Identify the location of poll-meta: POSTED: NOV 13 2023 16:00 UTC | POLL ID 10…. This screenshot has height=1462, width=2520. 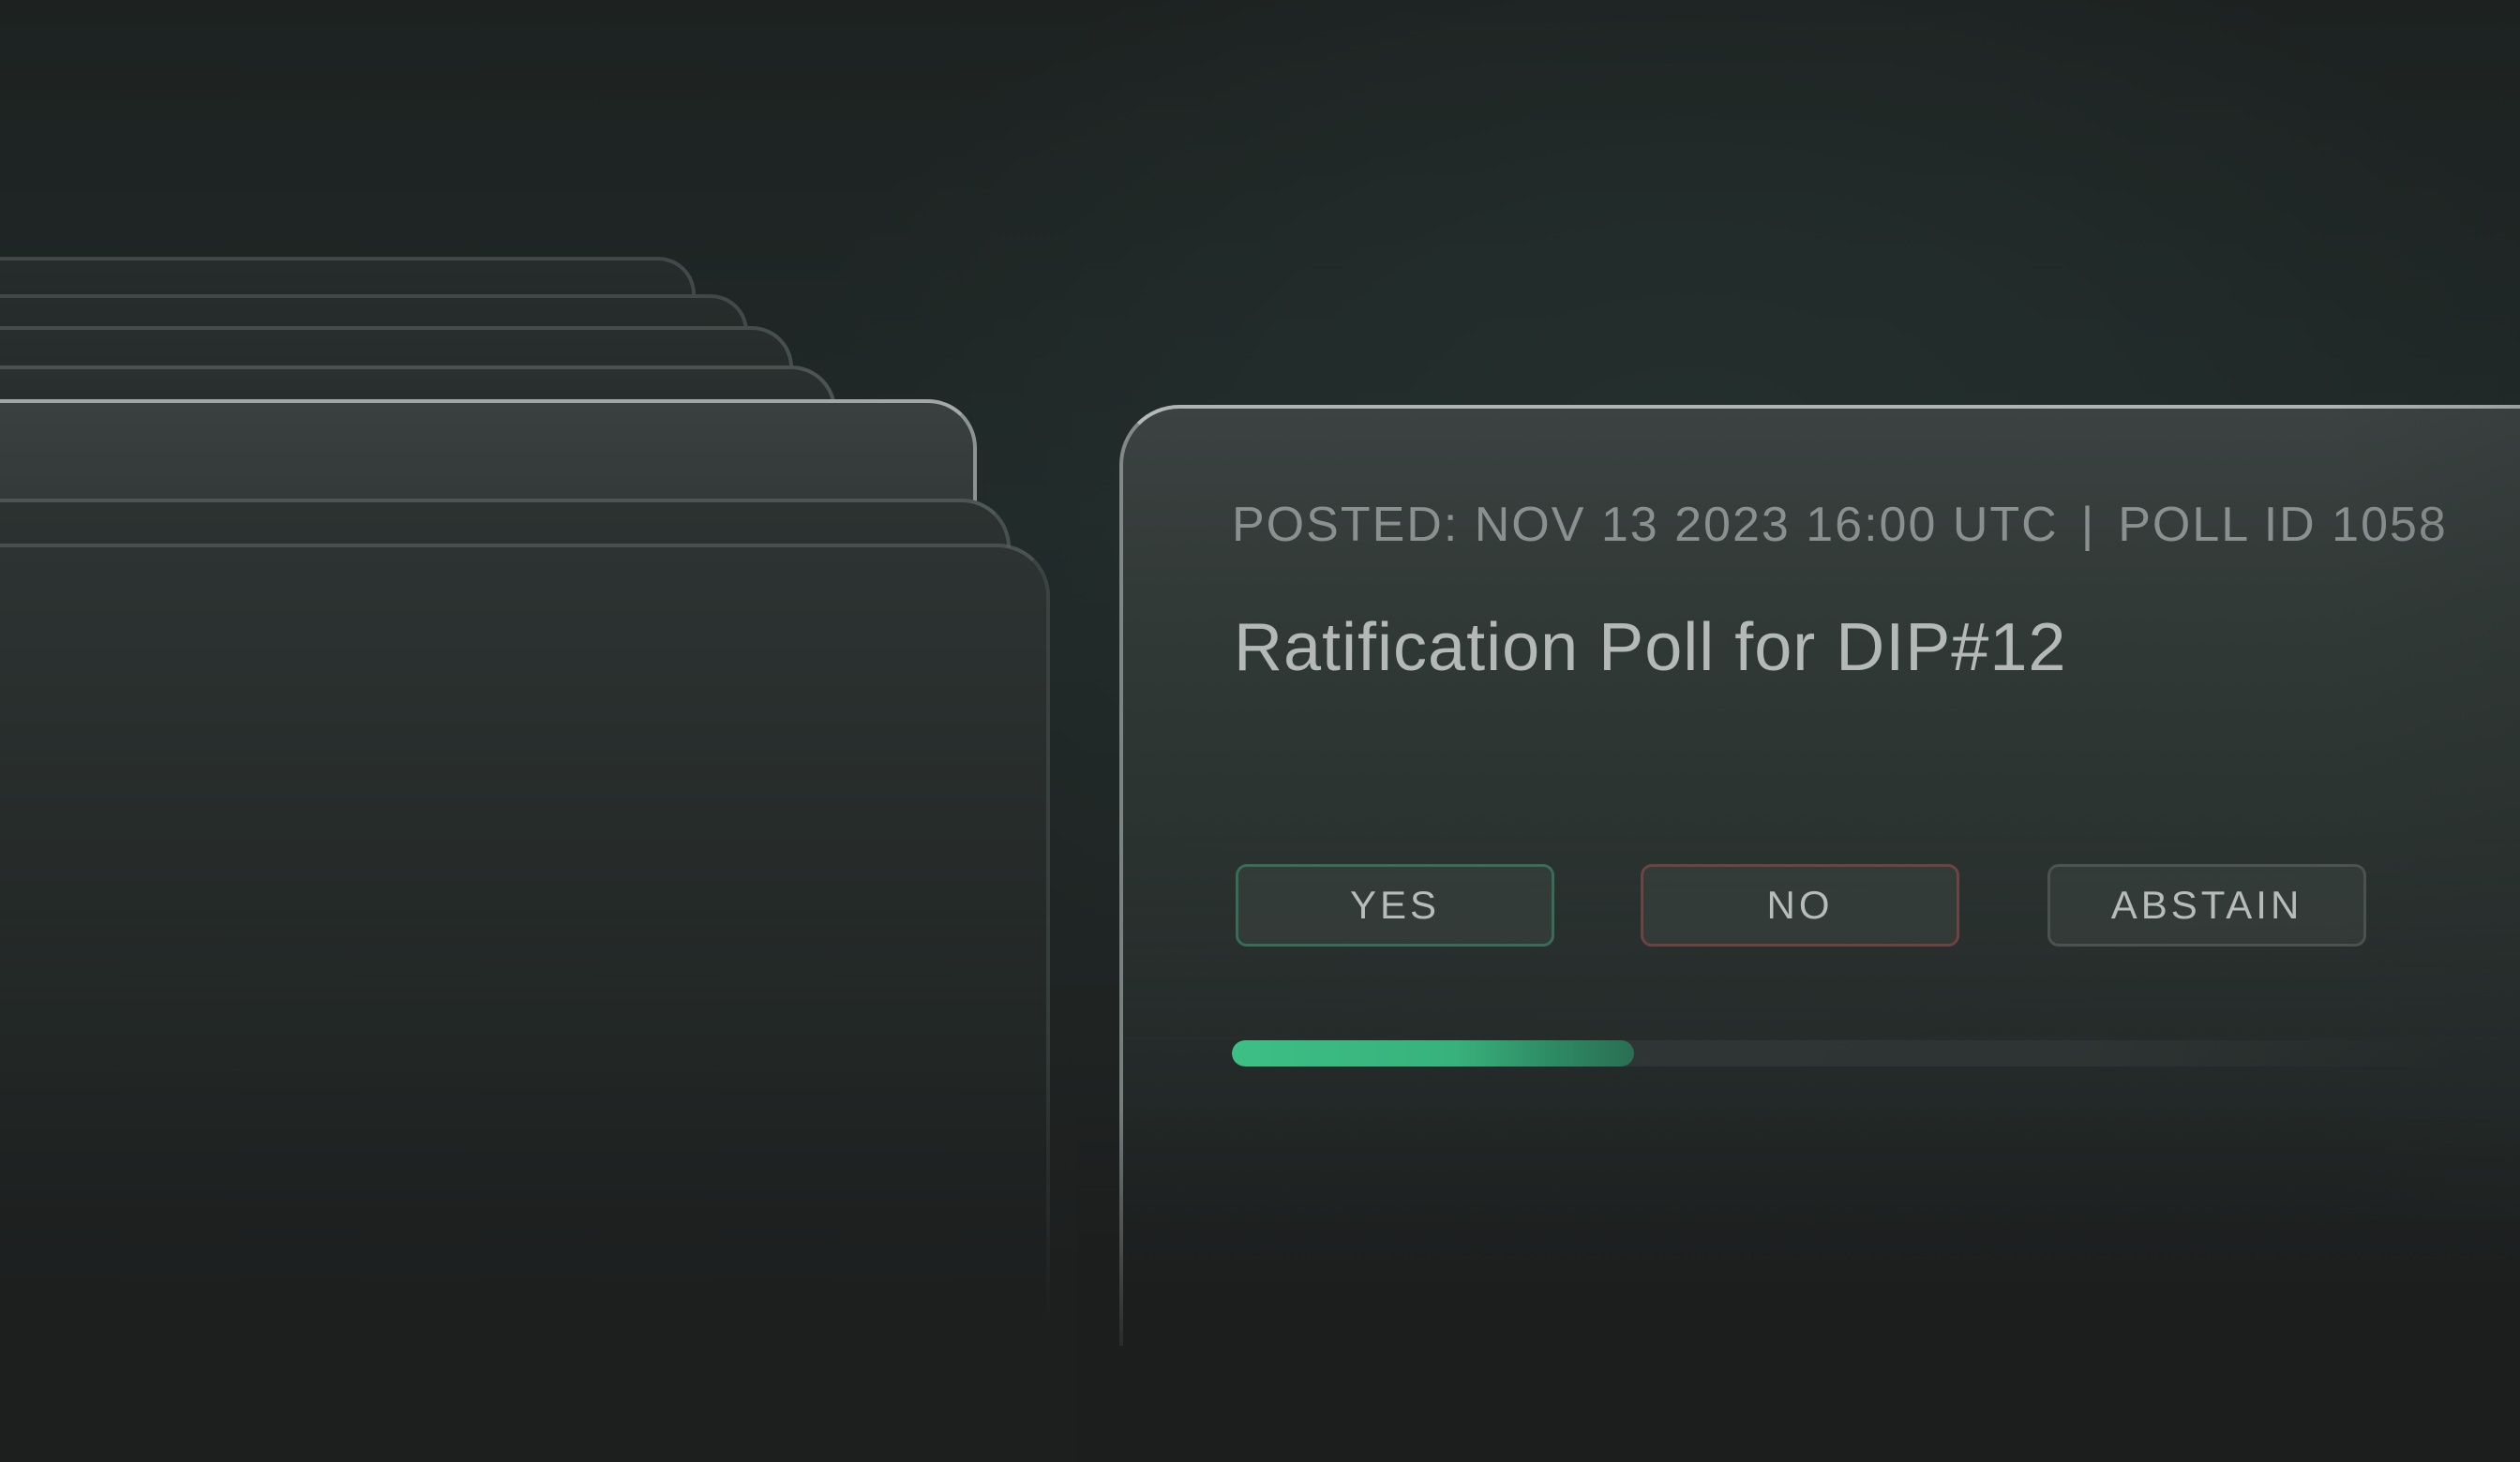
(1840, 525).